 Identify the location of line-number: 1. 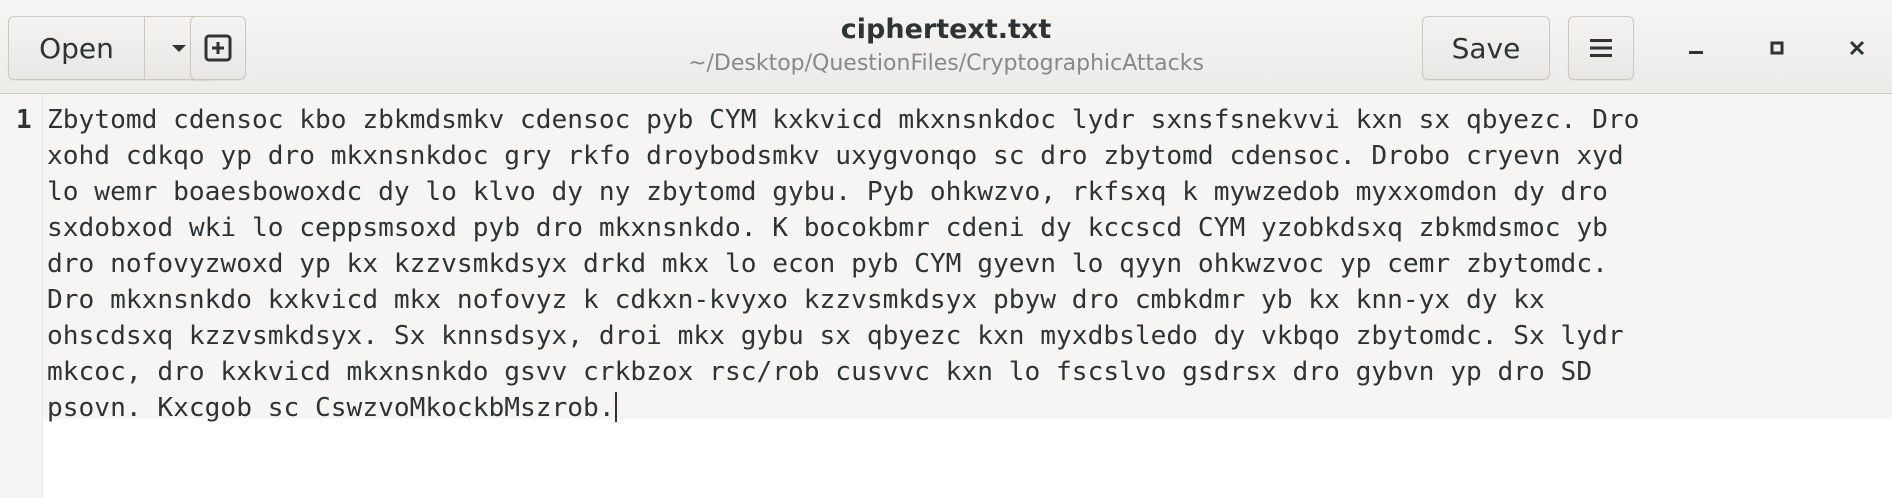
(24, 120).